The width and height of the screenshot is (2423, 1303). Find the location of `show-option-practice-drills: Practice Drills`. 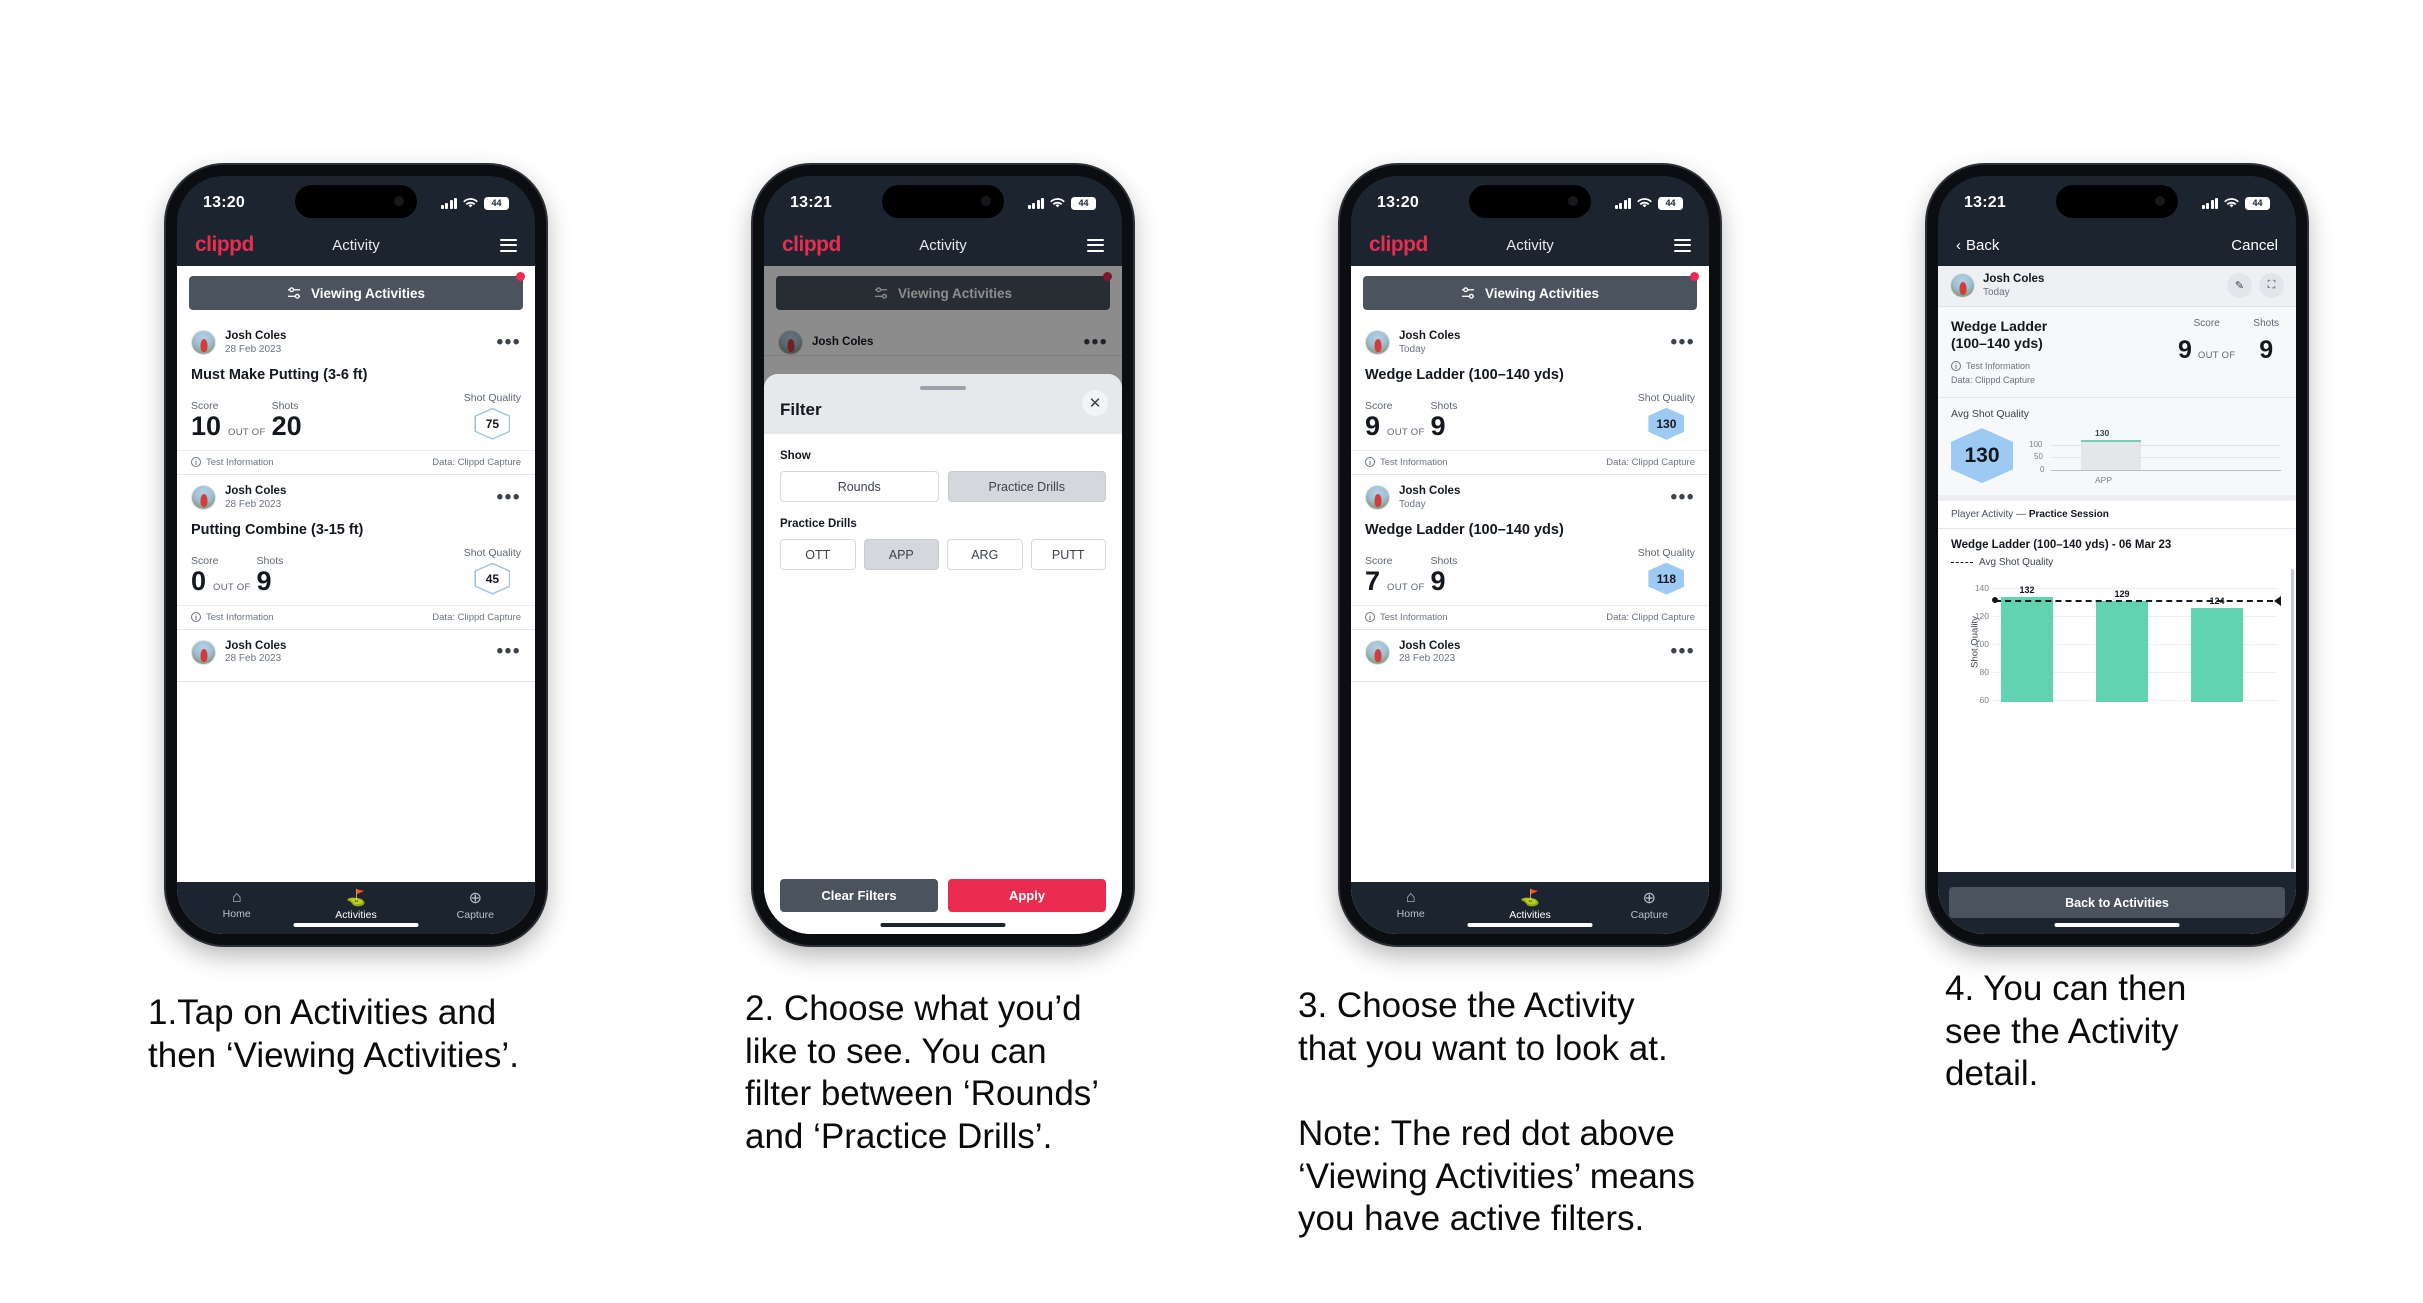

show-option-practice-drills: Practice Drills is located at coordinates (1026, 486).